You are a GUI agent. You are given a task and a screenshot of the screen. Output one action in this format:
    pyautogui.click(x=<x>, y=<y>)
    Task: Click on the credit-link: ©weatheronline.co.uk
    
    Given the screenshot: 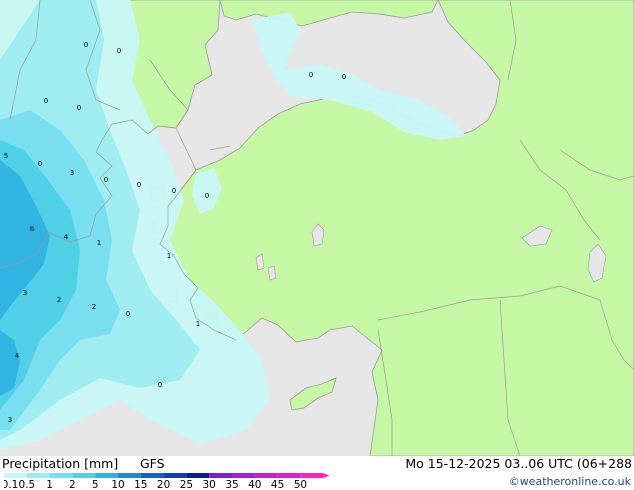 What is the action you would take?
    pyautogui.click(x=570, y=482)
    